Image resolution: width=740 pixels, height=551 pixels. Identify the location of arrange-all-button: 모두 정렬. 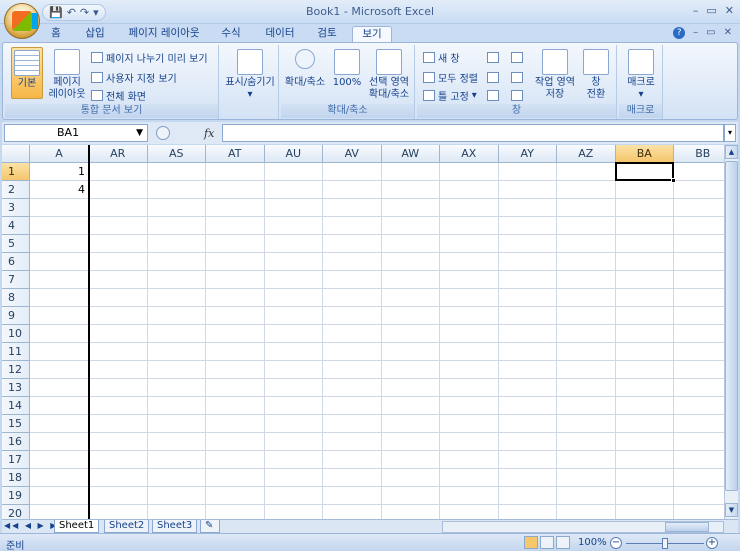
(450, 77).